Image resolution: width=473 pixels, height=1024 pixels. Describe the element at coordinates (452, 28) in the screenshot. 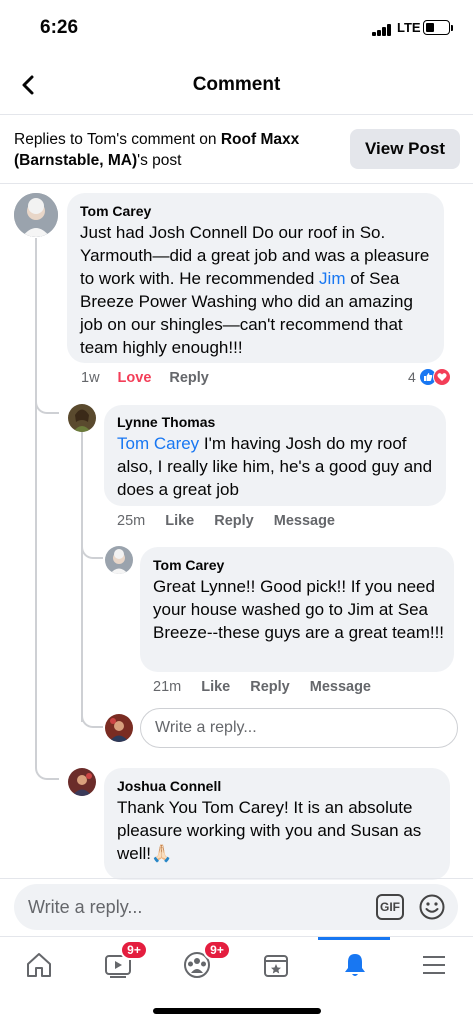

I see `battery-tip` at that location.